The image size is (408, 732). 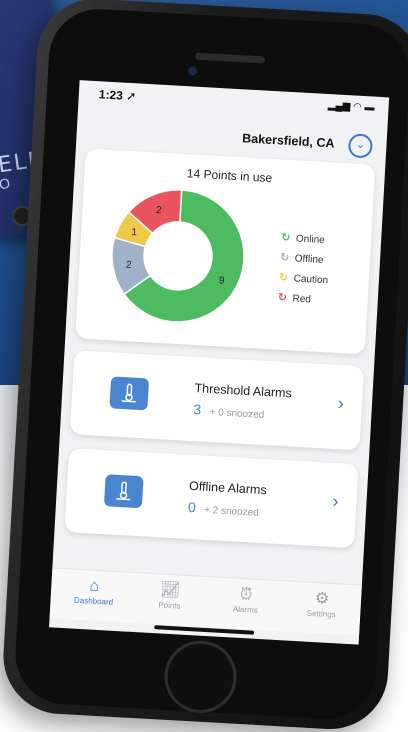 I want to click on chart-icon: 📈︎, so click(x=170, y=590).